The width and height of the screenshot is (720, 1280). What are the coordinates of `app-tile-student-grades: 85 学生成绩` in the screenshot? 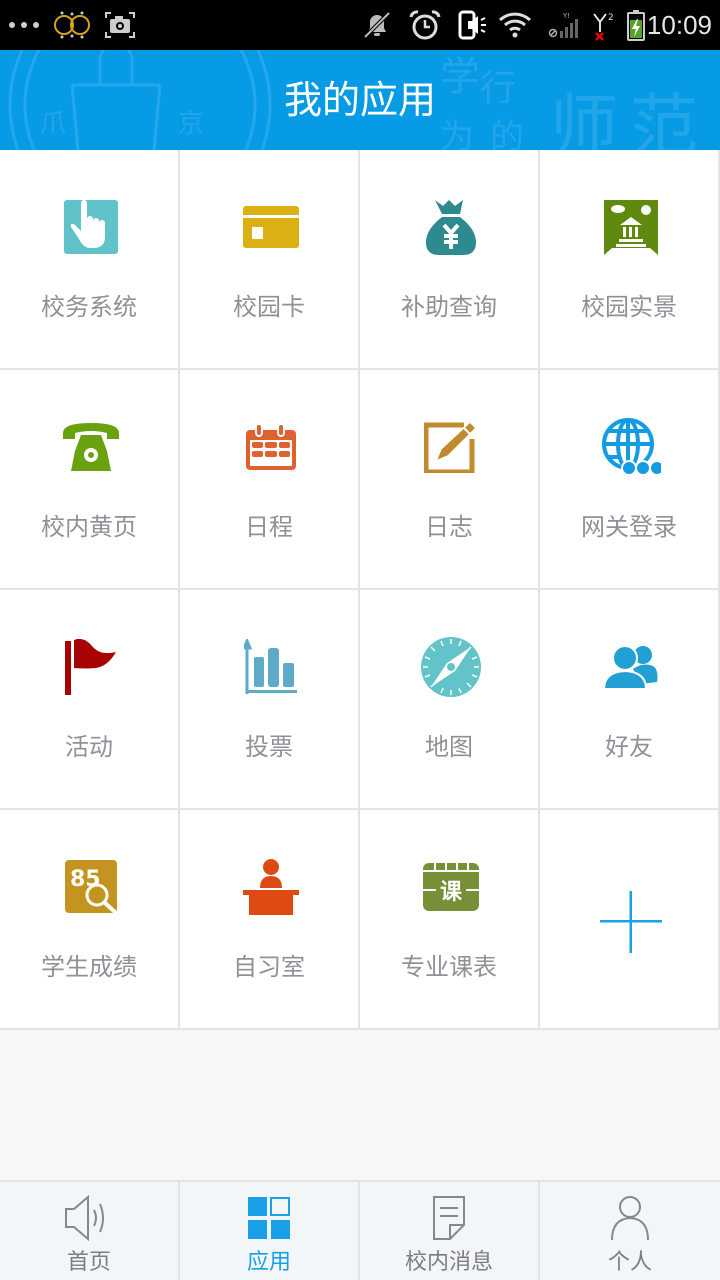 It's located at (90, 920).